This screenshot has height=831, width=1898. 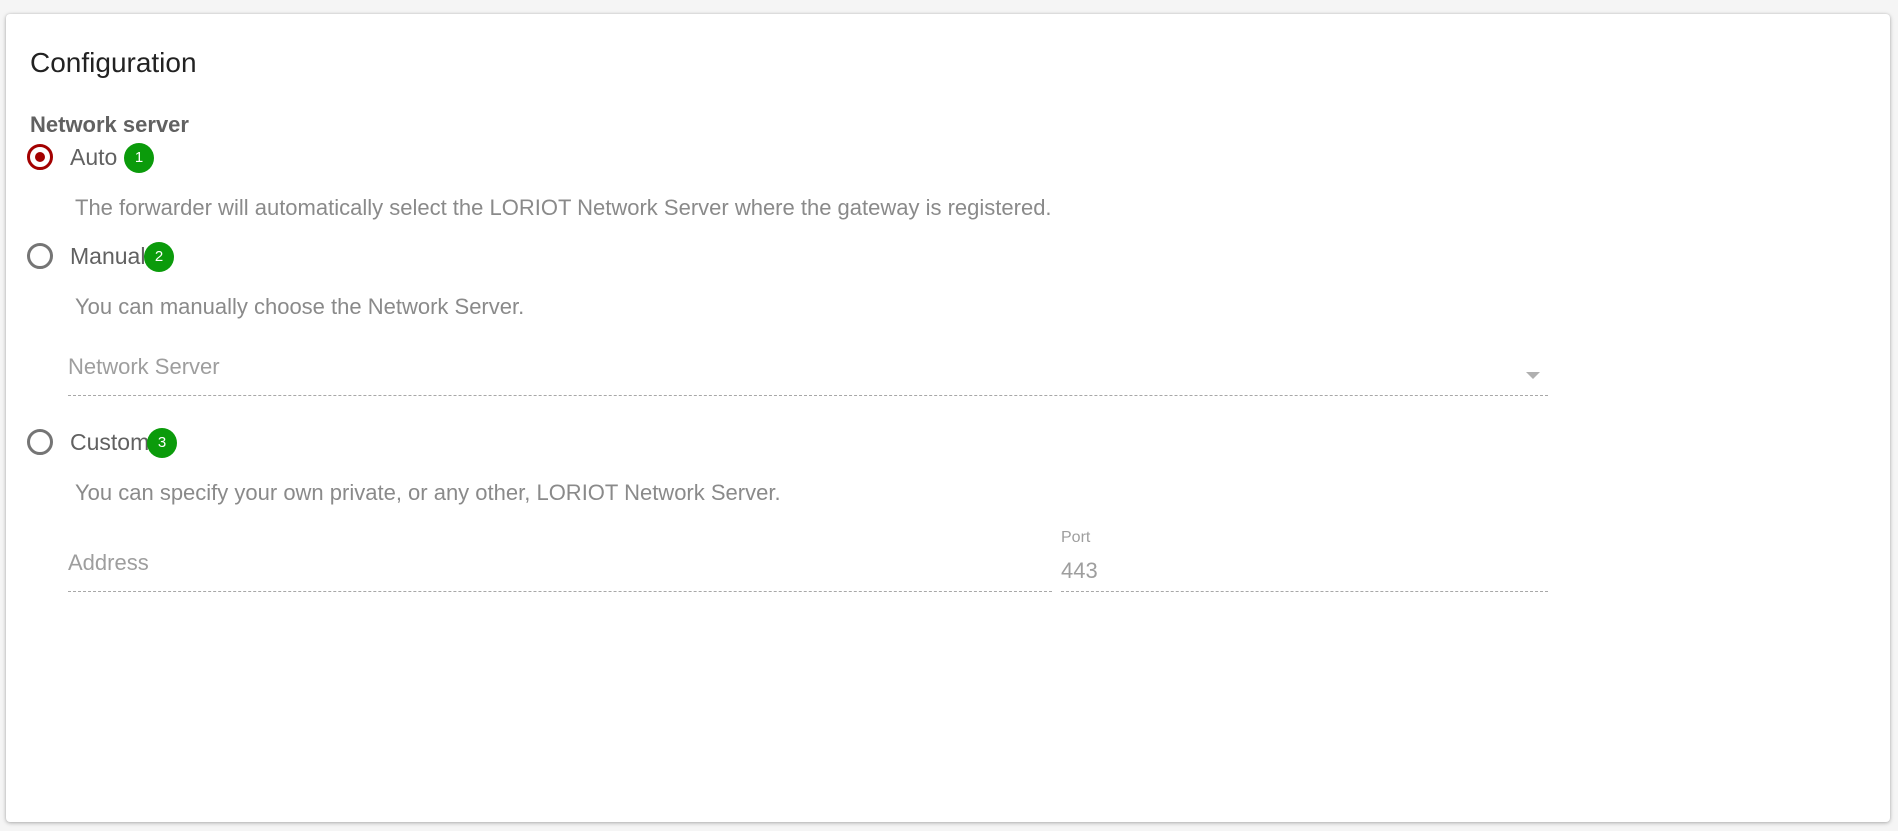 What do you see at coordinates (139, 158) in the screenshot?
I see `badge-auto: 1` at bounding box center [139, 158].